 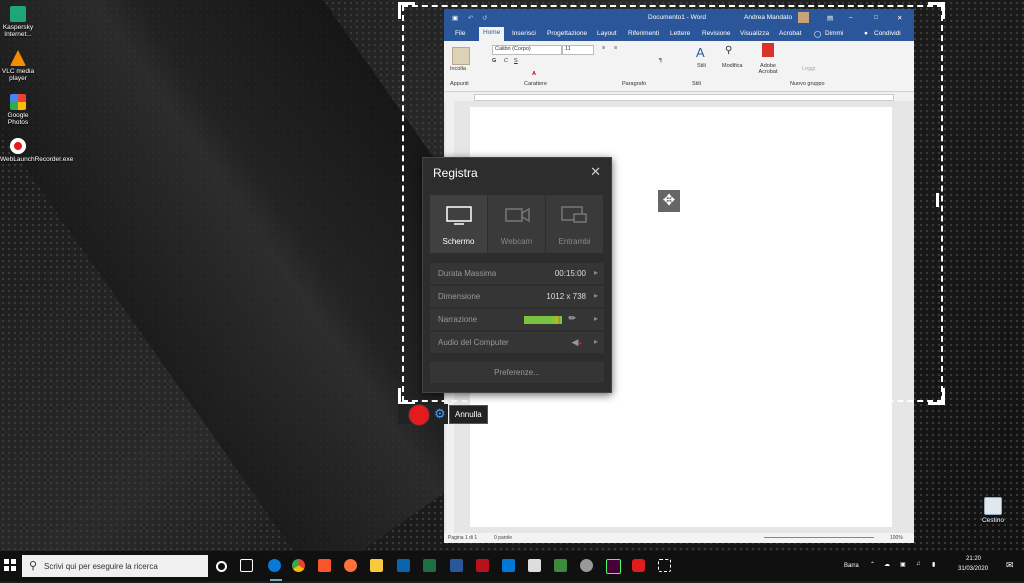 What do you see at coordinates (482, 565) in the screenshot?
I see `filezilla-icon` at bounding box center [482, 565].